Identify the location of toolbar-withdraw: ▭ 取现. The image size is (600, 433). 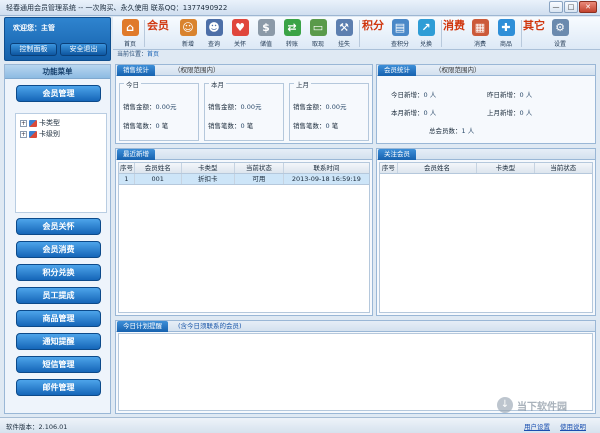
(318, 33).